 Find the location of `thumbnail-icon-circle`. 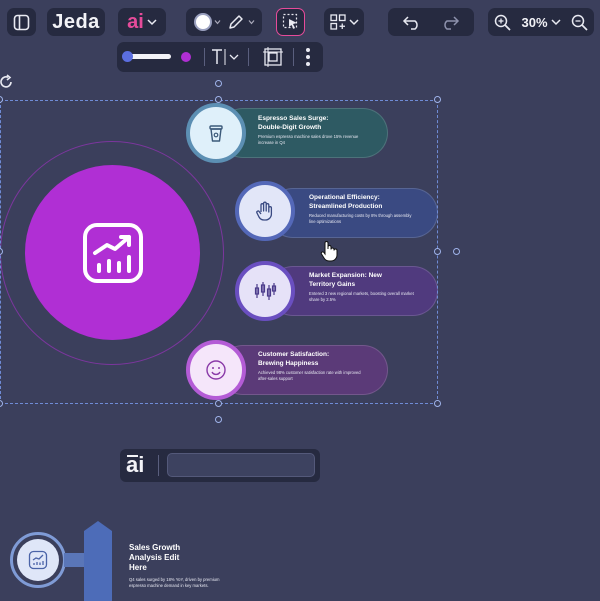

thumbnail-icon-circle is located at coordinates (38, 560).